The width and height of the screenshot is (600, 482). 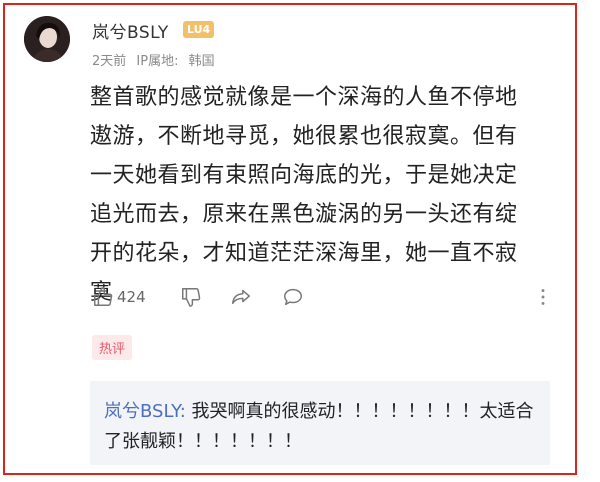 I want to click on avatar-image, so click(x=47, y=39).